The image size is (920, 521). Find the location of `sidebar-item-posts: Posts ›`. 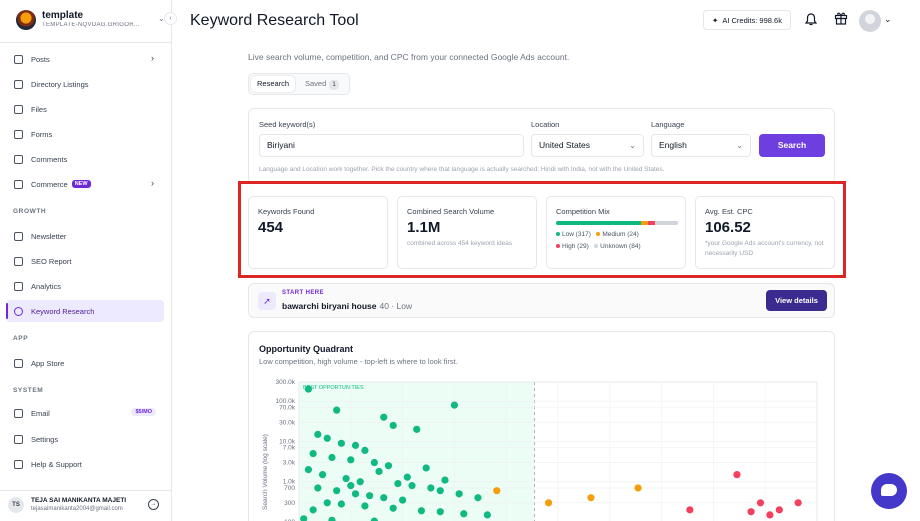

sidebar-item-posts: Posts › is located at coordinates (85, 59).